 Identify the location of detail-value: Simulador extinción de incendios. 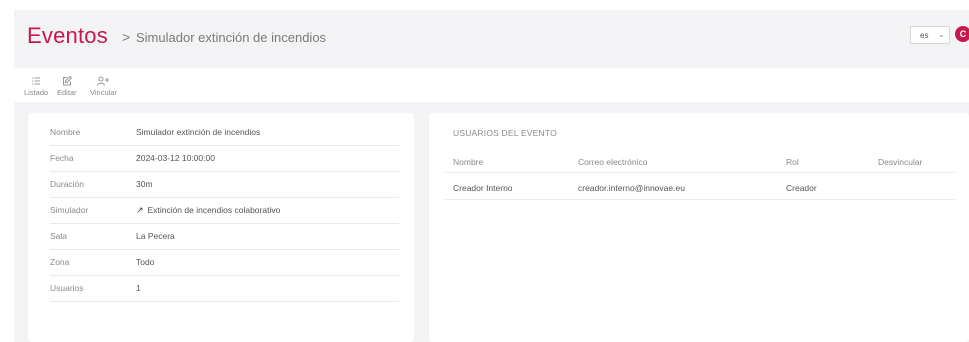
(198, 132).